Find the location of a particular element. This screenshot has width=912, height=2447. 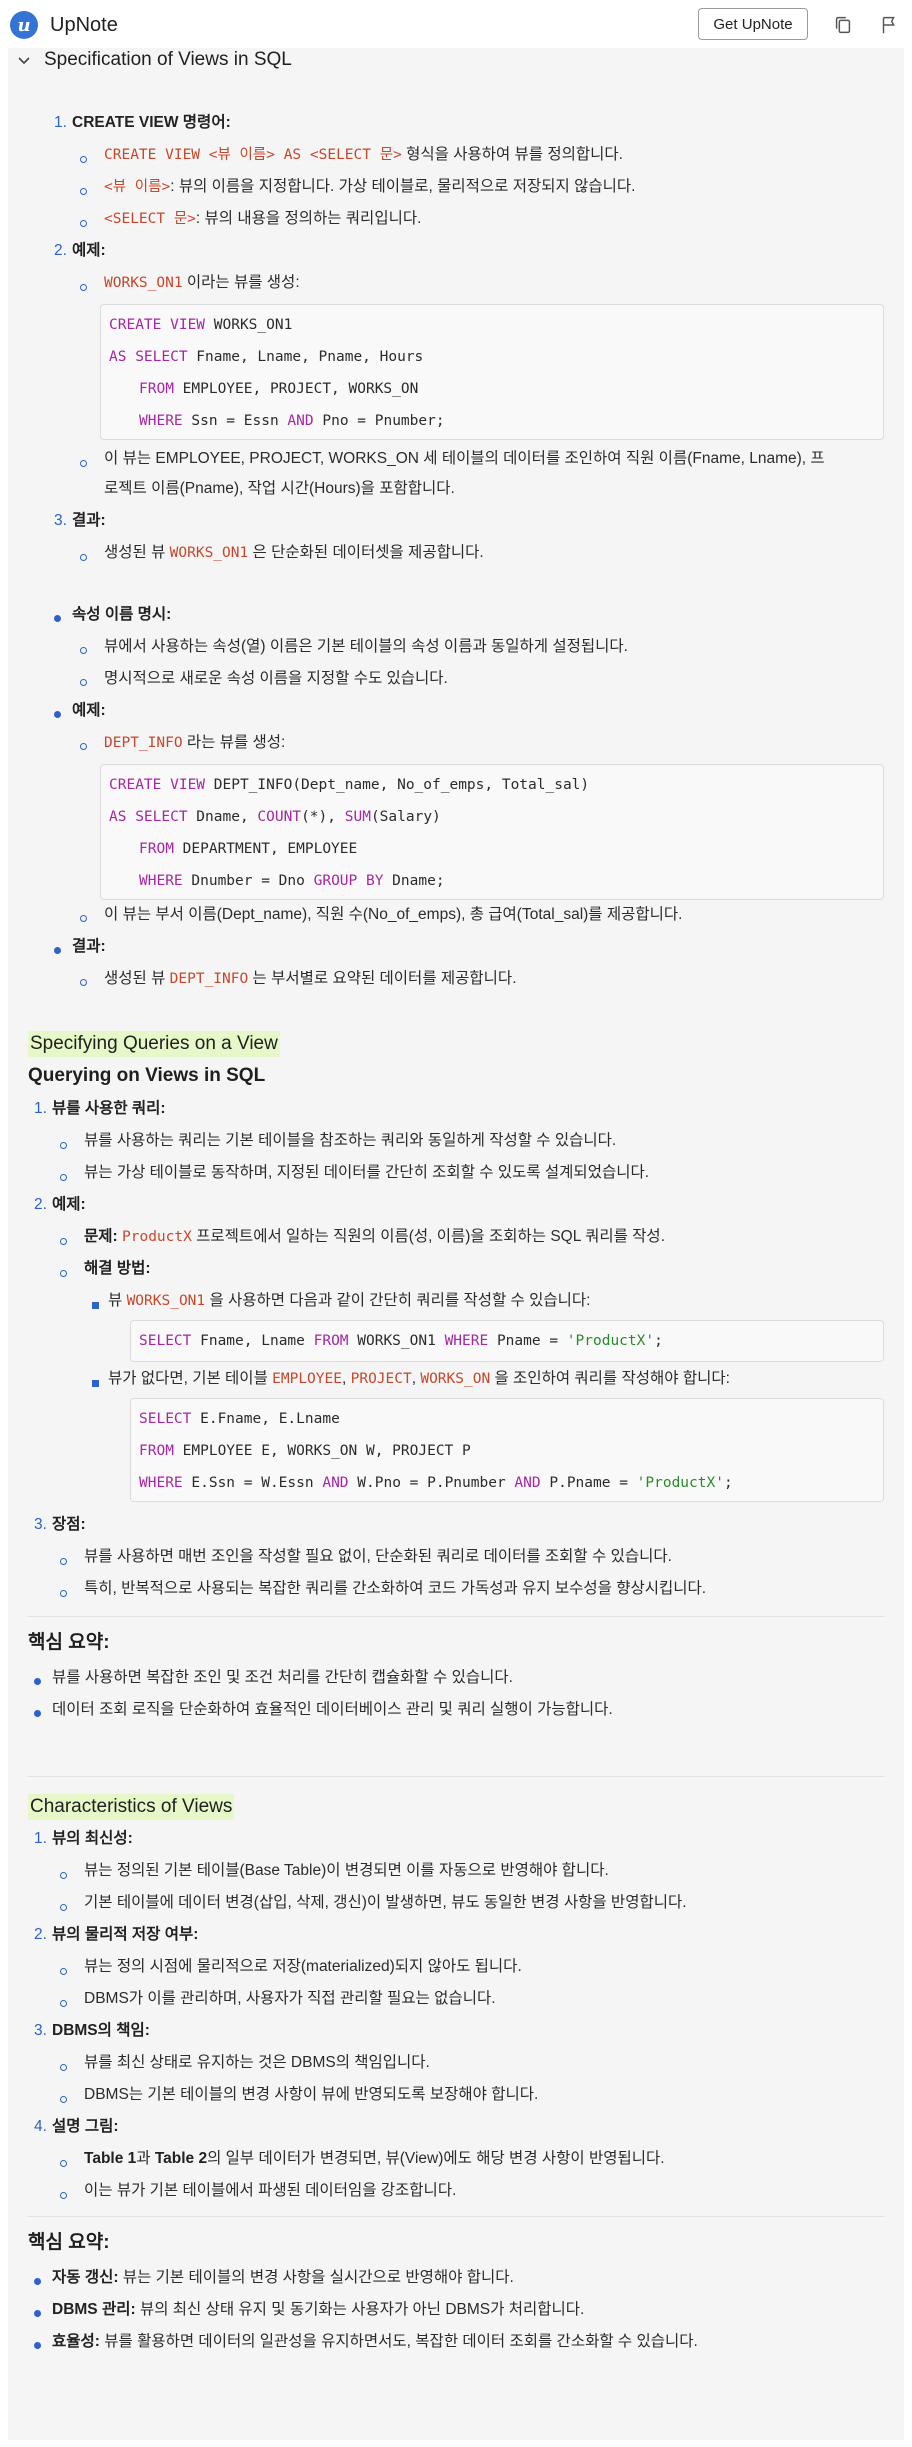

code-line: CREATE VIEW WORKS_ON1 is located at coordinates (201, 325).